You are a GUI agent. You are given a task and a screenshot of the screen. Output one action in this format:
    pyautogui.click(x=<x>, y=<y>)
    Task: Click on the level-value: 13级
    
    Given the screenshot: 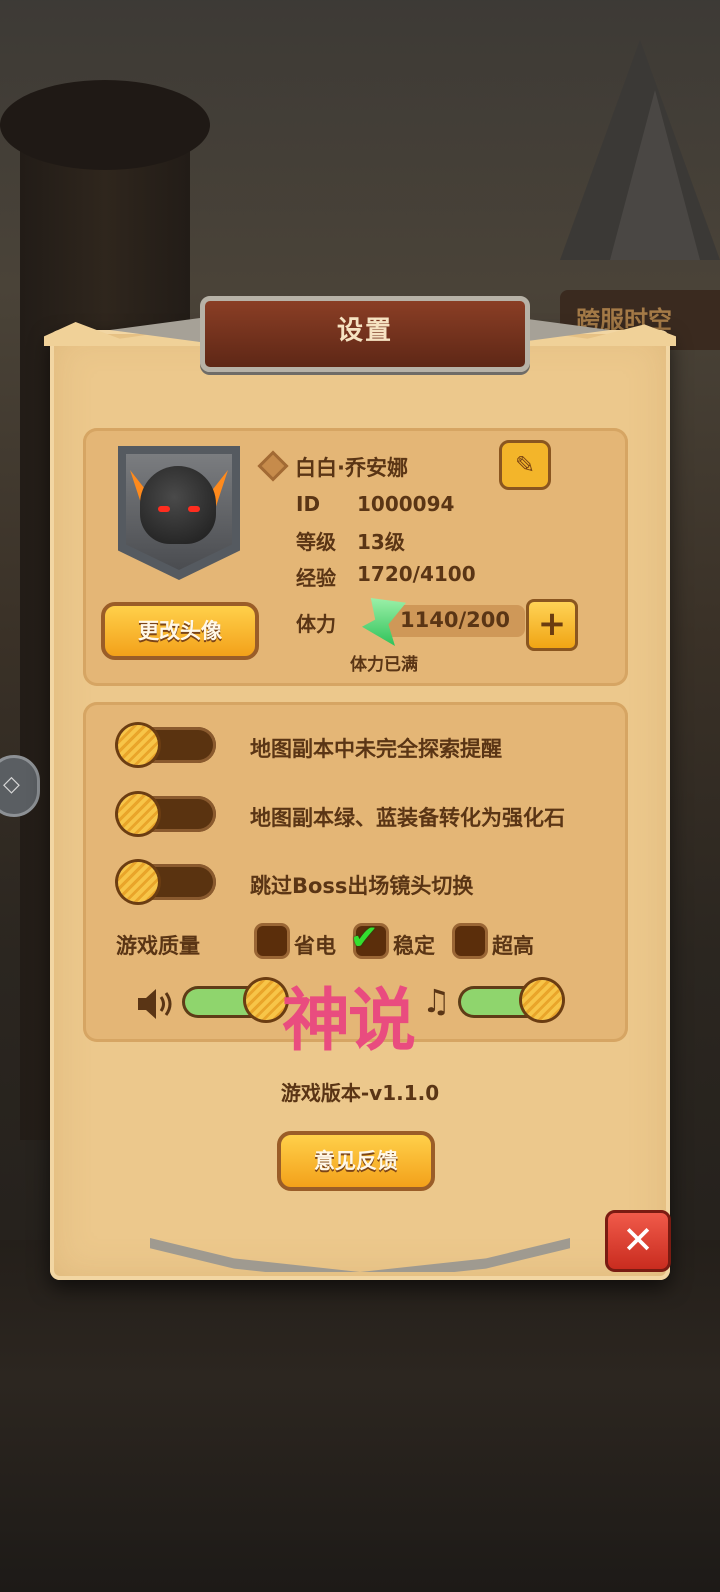 What is the action you would take?
    pyautogui.click(x=381, y=542)
    